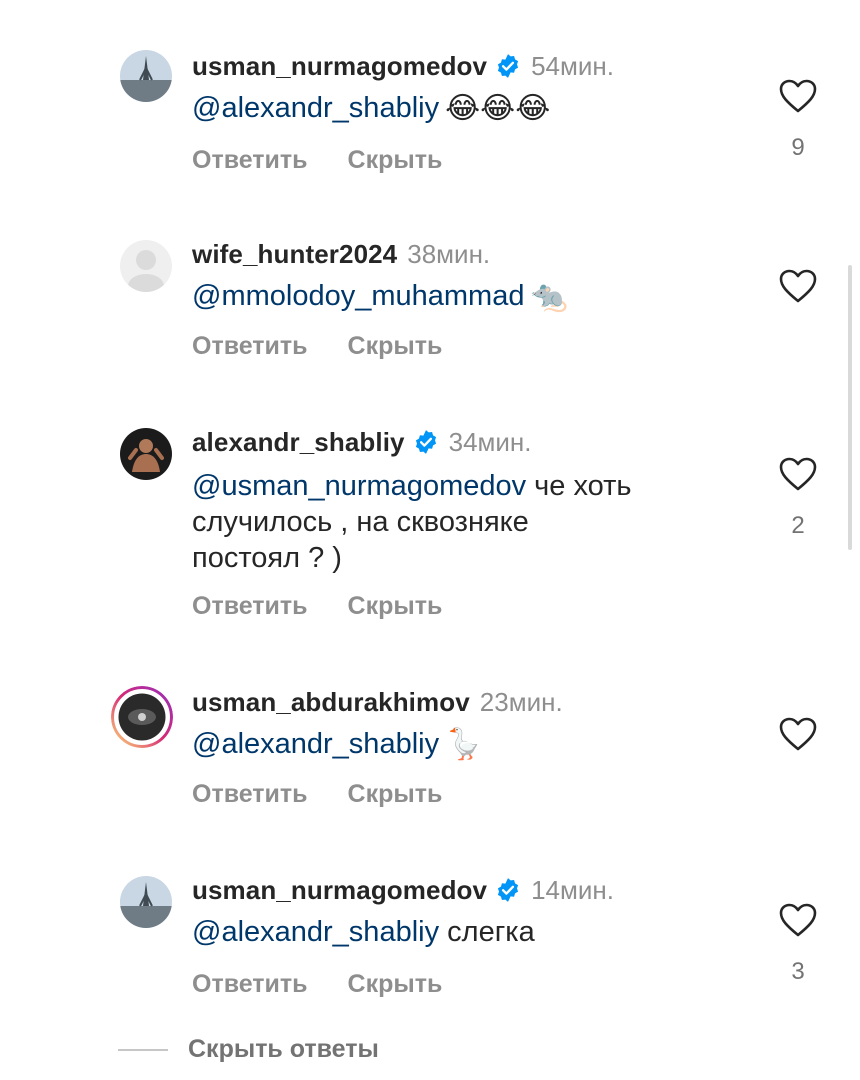 The height and width of the screenshot is (1080, 860). Describe the element at coordinates (359, 486) in the screenshot. I see `mention-link: @usman_nurmagomedov` at that location.